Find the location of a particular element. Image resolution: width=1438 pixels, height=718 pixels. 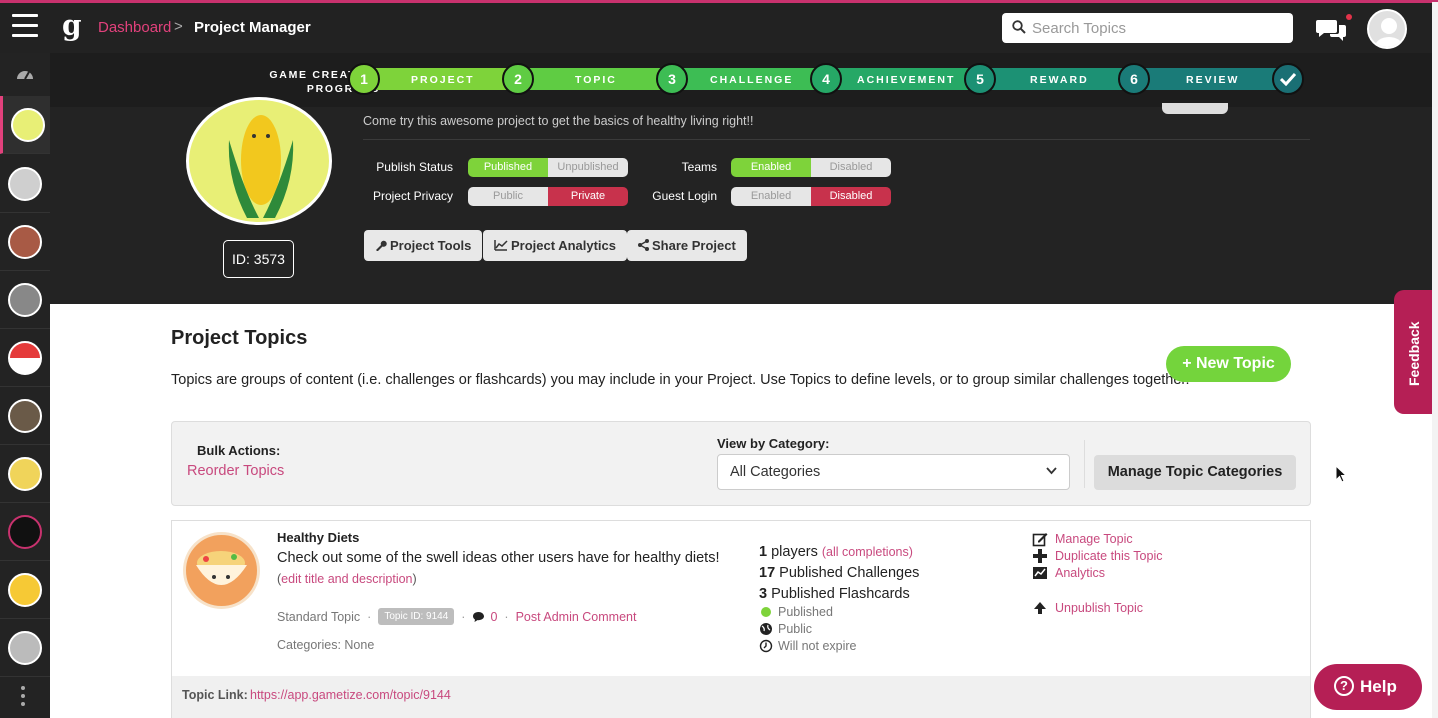

edit-title-description-link: (edit title and description) is located at coordinates (347, 579).